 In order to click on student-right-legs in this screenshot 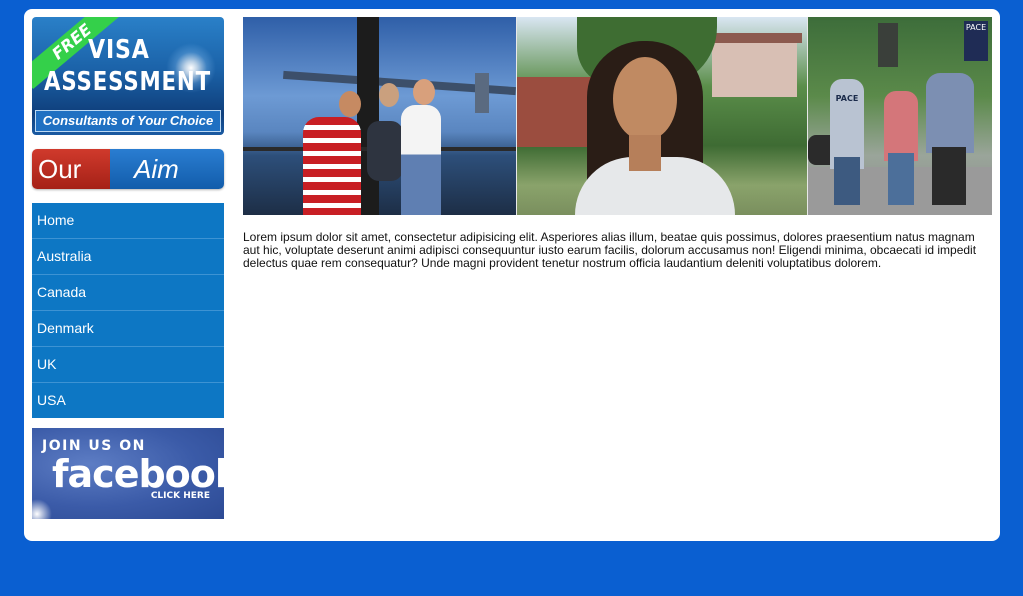, I will do `click(949, 176)`.